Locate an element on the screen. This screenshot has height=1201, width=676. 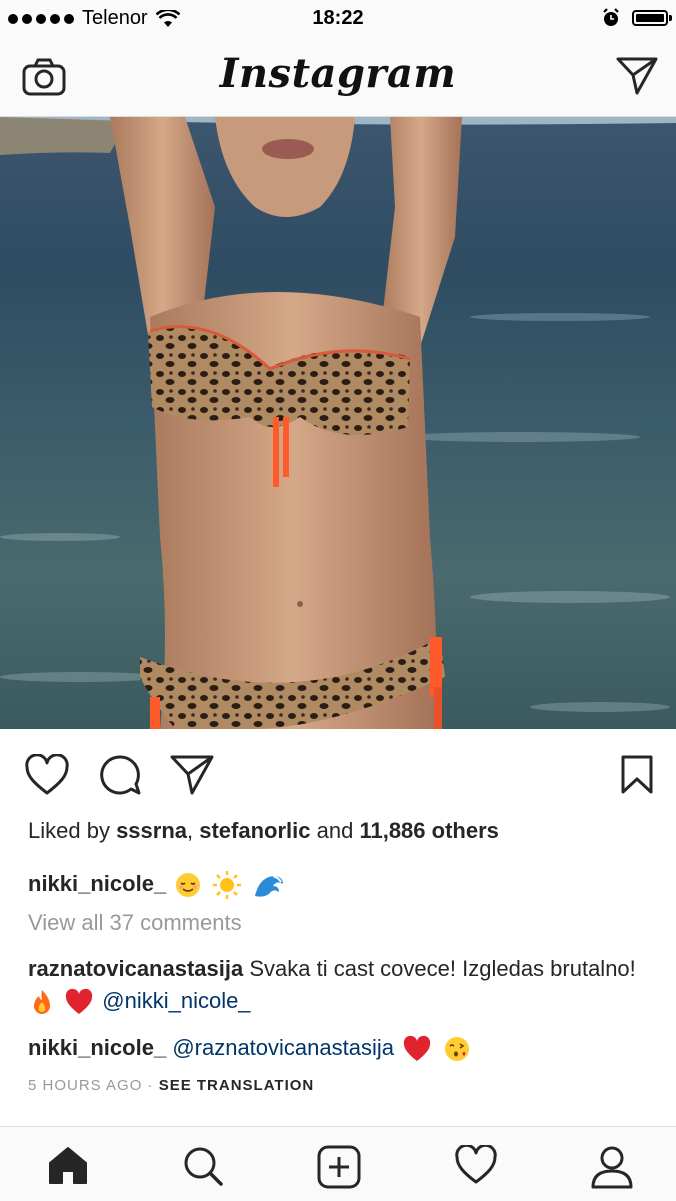
activity-heart-icon is located at coordinates (476, 1165).